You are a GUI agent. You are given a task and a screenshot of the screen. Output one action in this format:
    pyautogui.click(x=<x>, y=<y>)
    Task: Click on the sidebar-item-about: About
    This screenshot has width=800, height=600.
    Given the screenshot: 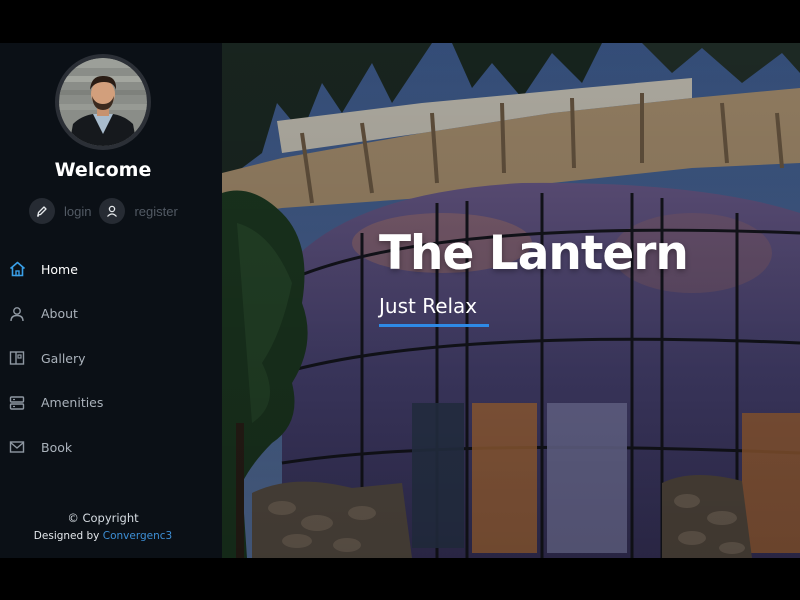 What is the action you would take?
    pyautogui.click(x=111, y=314)
    